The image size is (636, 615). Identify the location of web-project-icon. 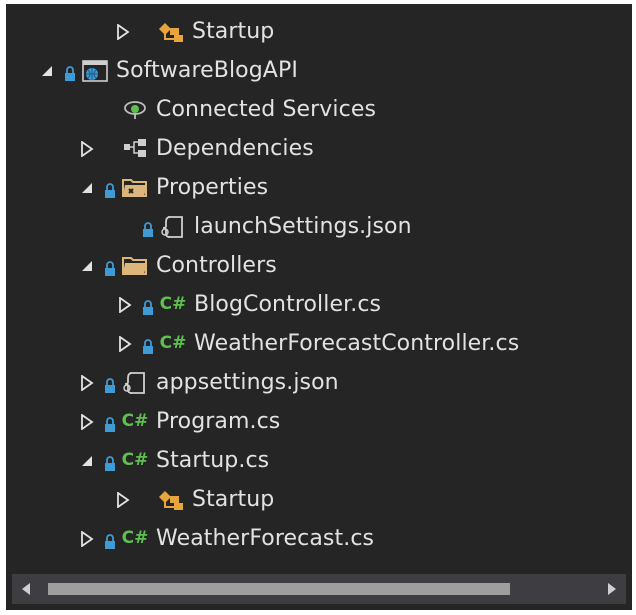
(95, 71).